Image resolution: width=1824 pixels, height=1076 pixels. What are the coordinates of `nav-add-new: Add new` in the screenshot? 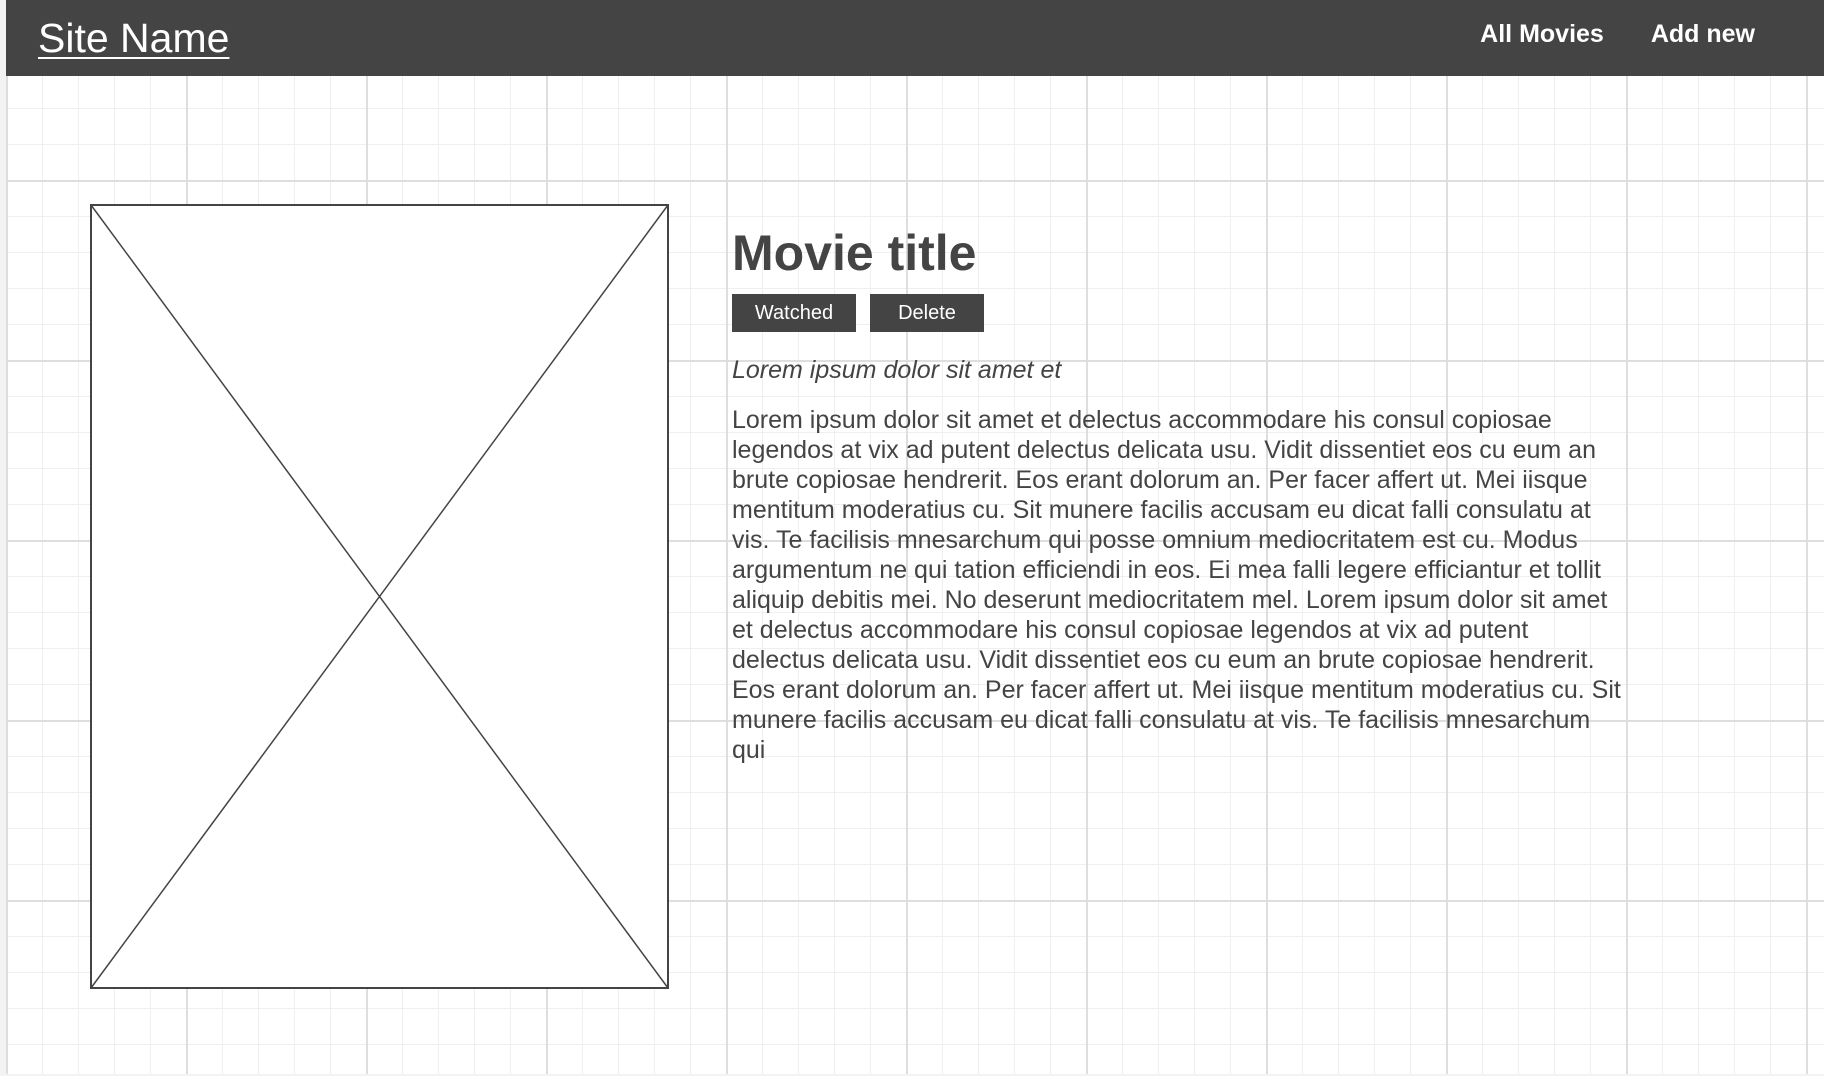 It's located at (1703, 34).